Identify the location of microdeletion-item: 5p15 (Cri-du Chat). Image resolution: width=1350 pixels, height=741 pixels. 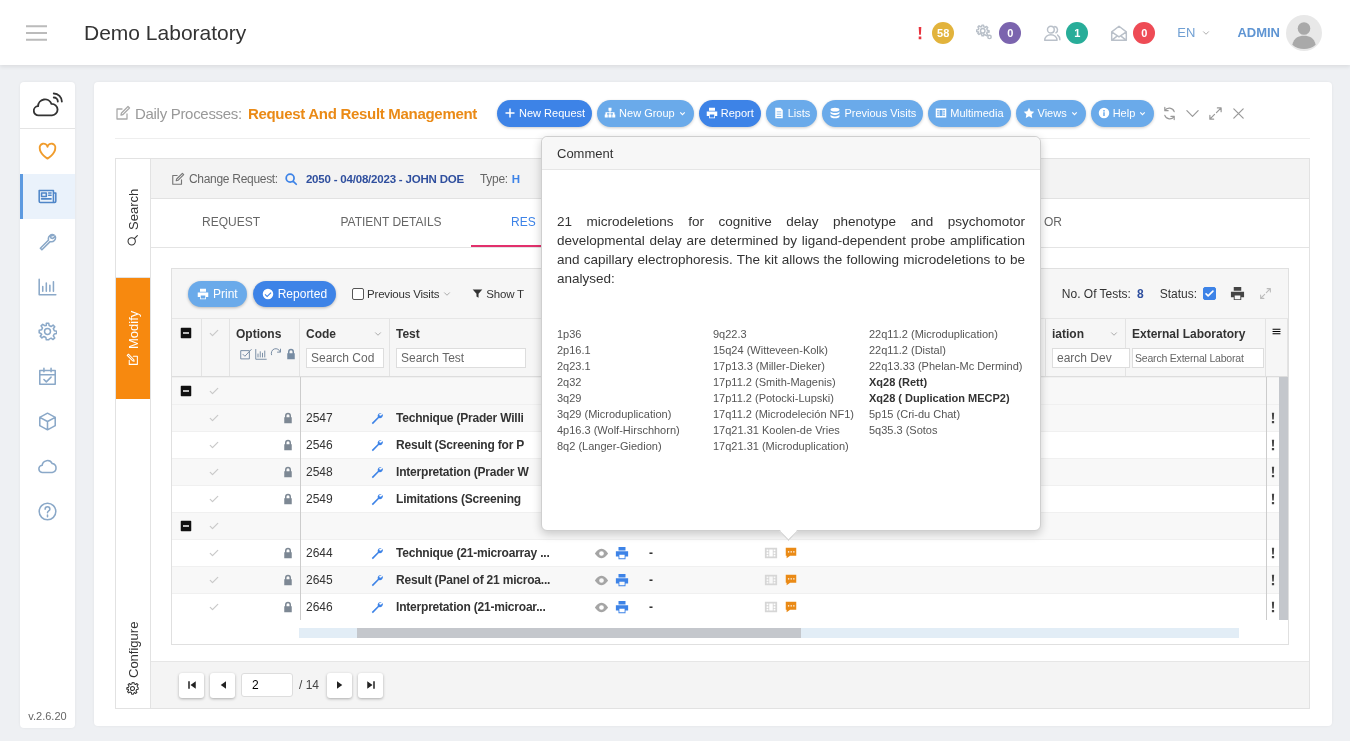
(915, 414).